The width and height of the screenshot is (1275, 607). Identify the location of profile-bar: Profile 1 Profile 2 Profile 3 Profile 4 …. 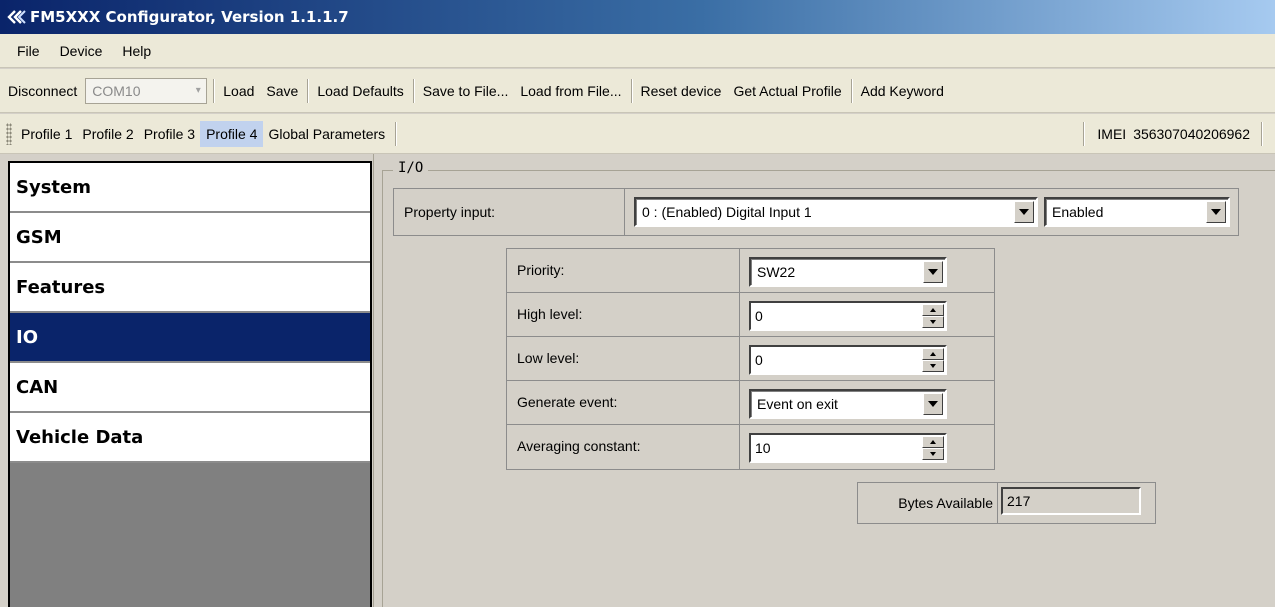
(637, 134).